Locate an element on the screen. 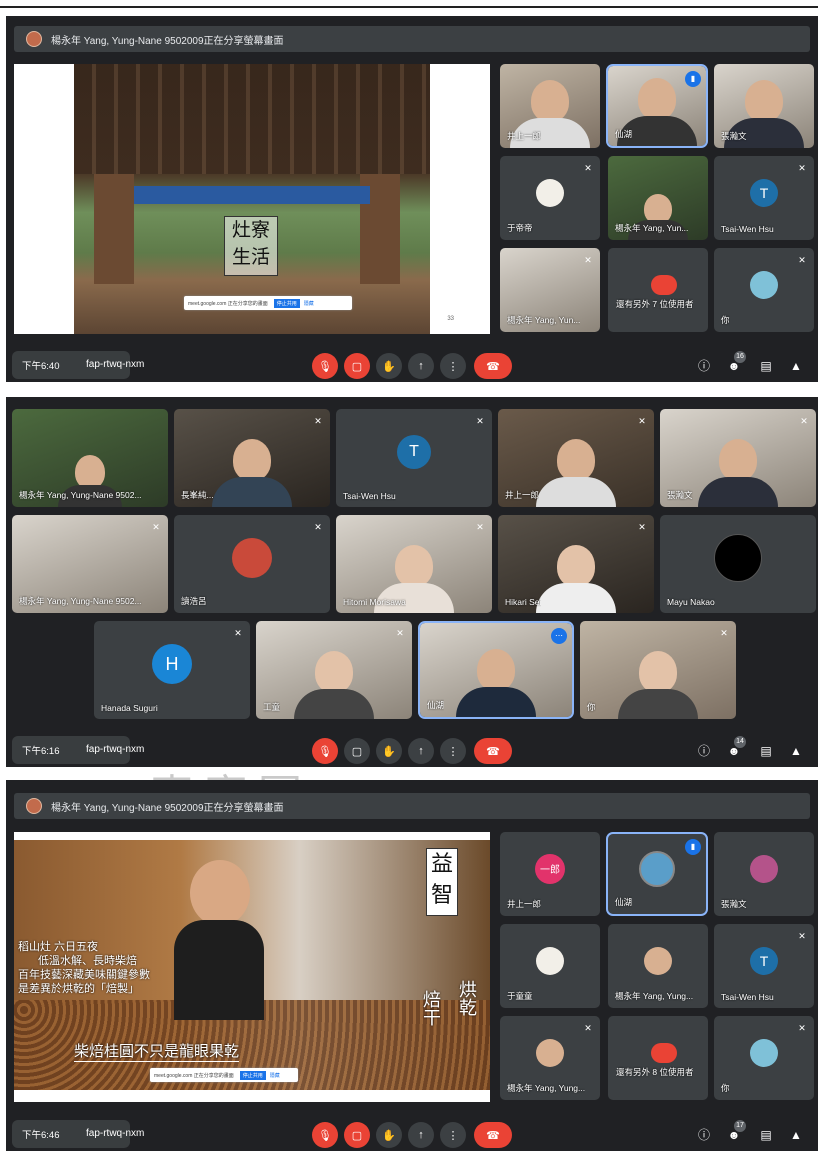  more-participants-tile: 還有另外 7 位使用者 is located at coordinates (658, 290).